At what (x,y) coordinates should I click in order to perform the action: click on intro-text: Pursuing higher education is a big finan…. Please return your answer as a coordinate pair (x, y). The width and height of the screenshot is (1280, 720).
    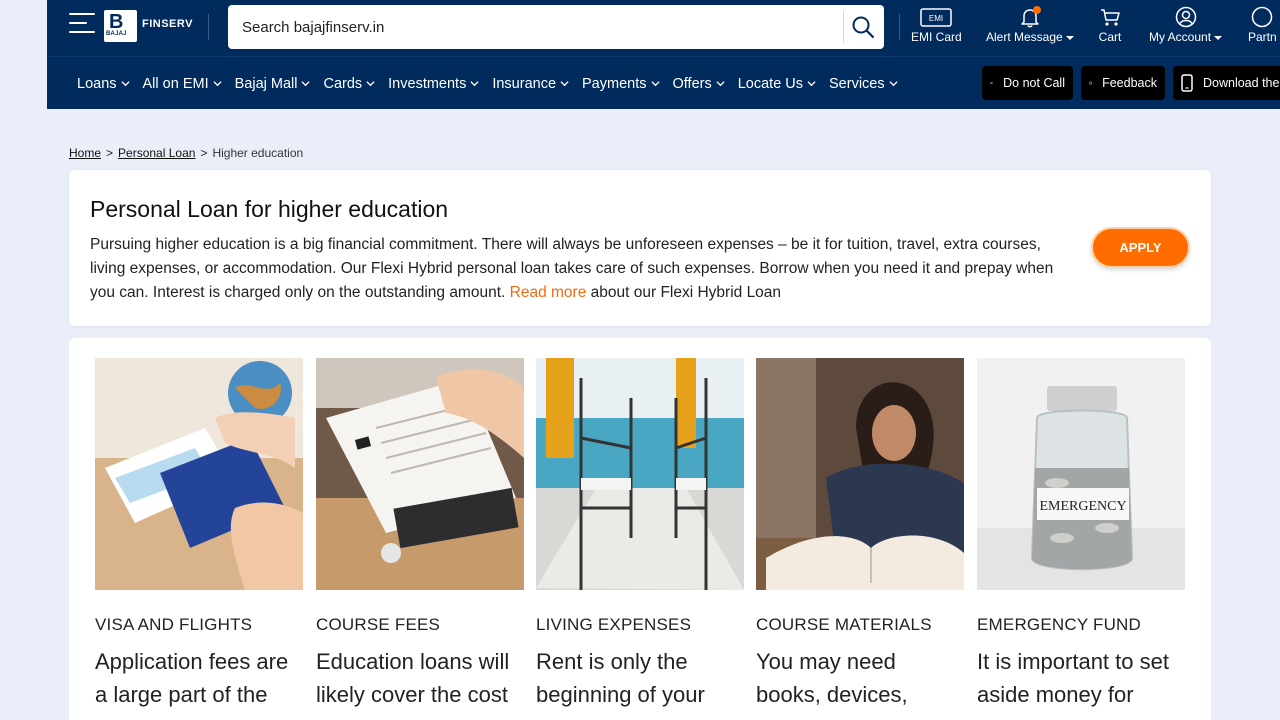
    Looking at the image, I should click on (585, 269).